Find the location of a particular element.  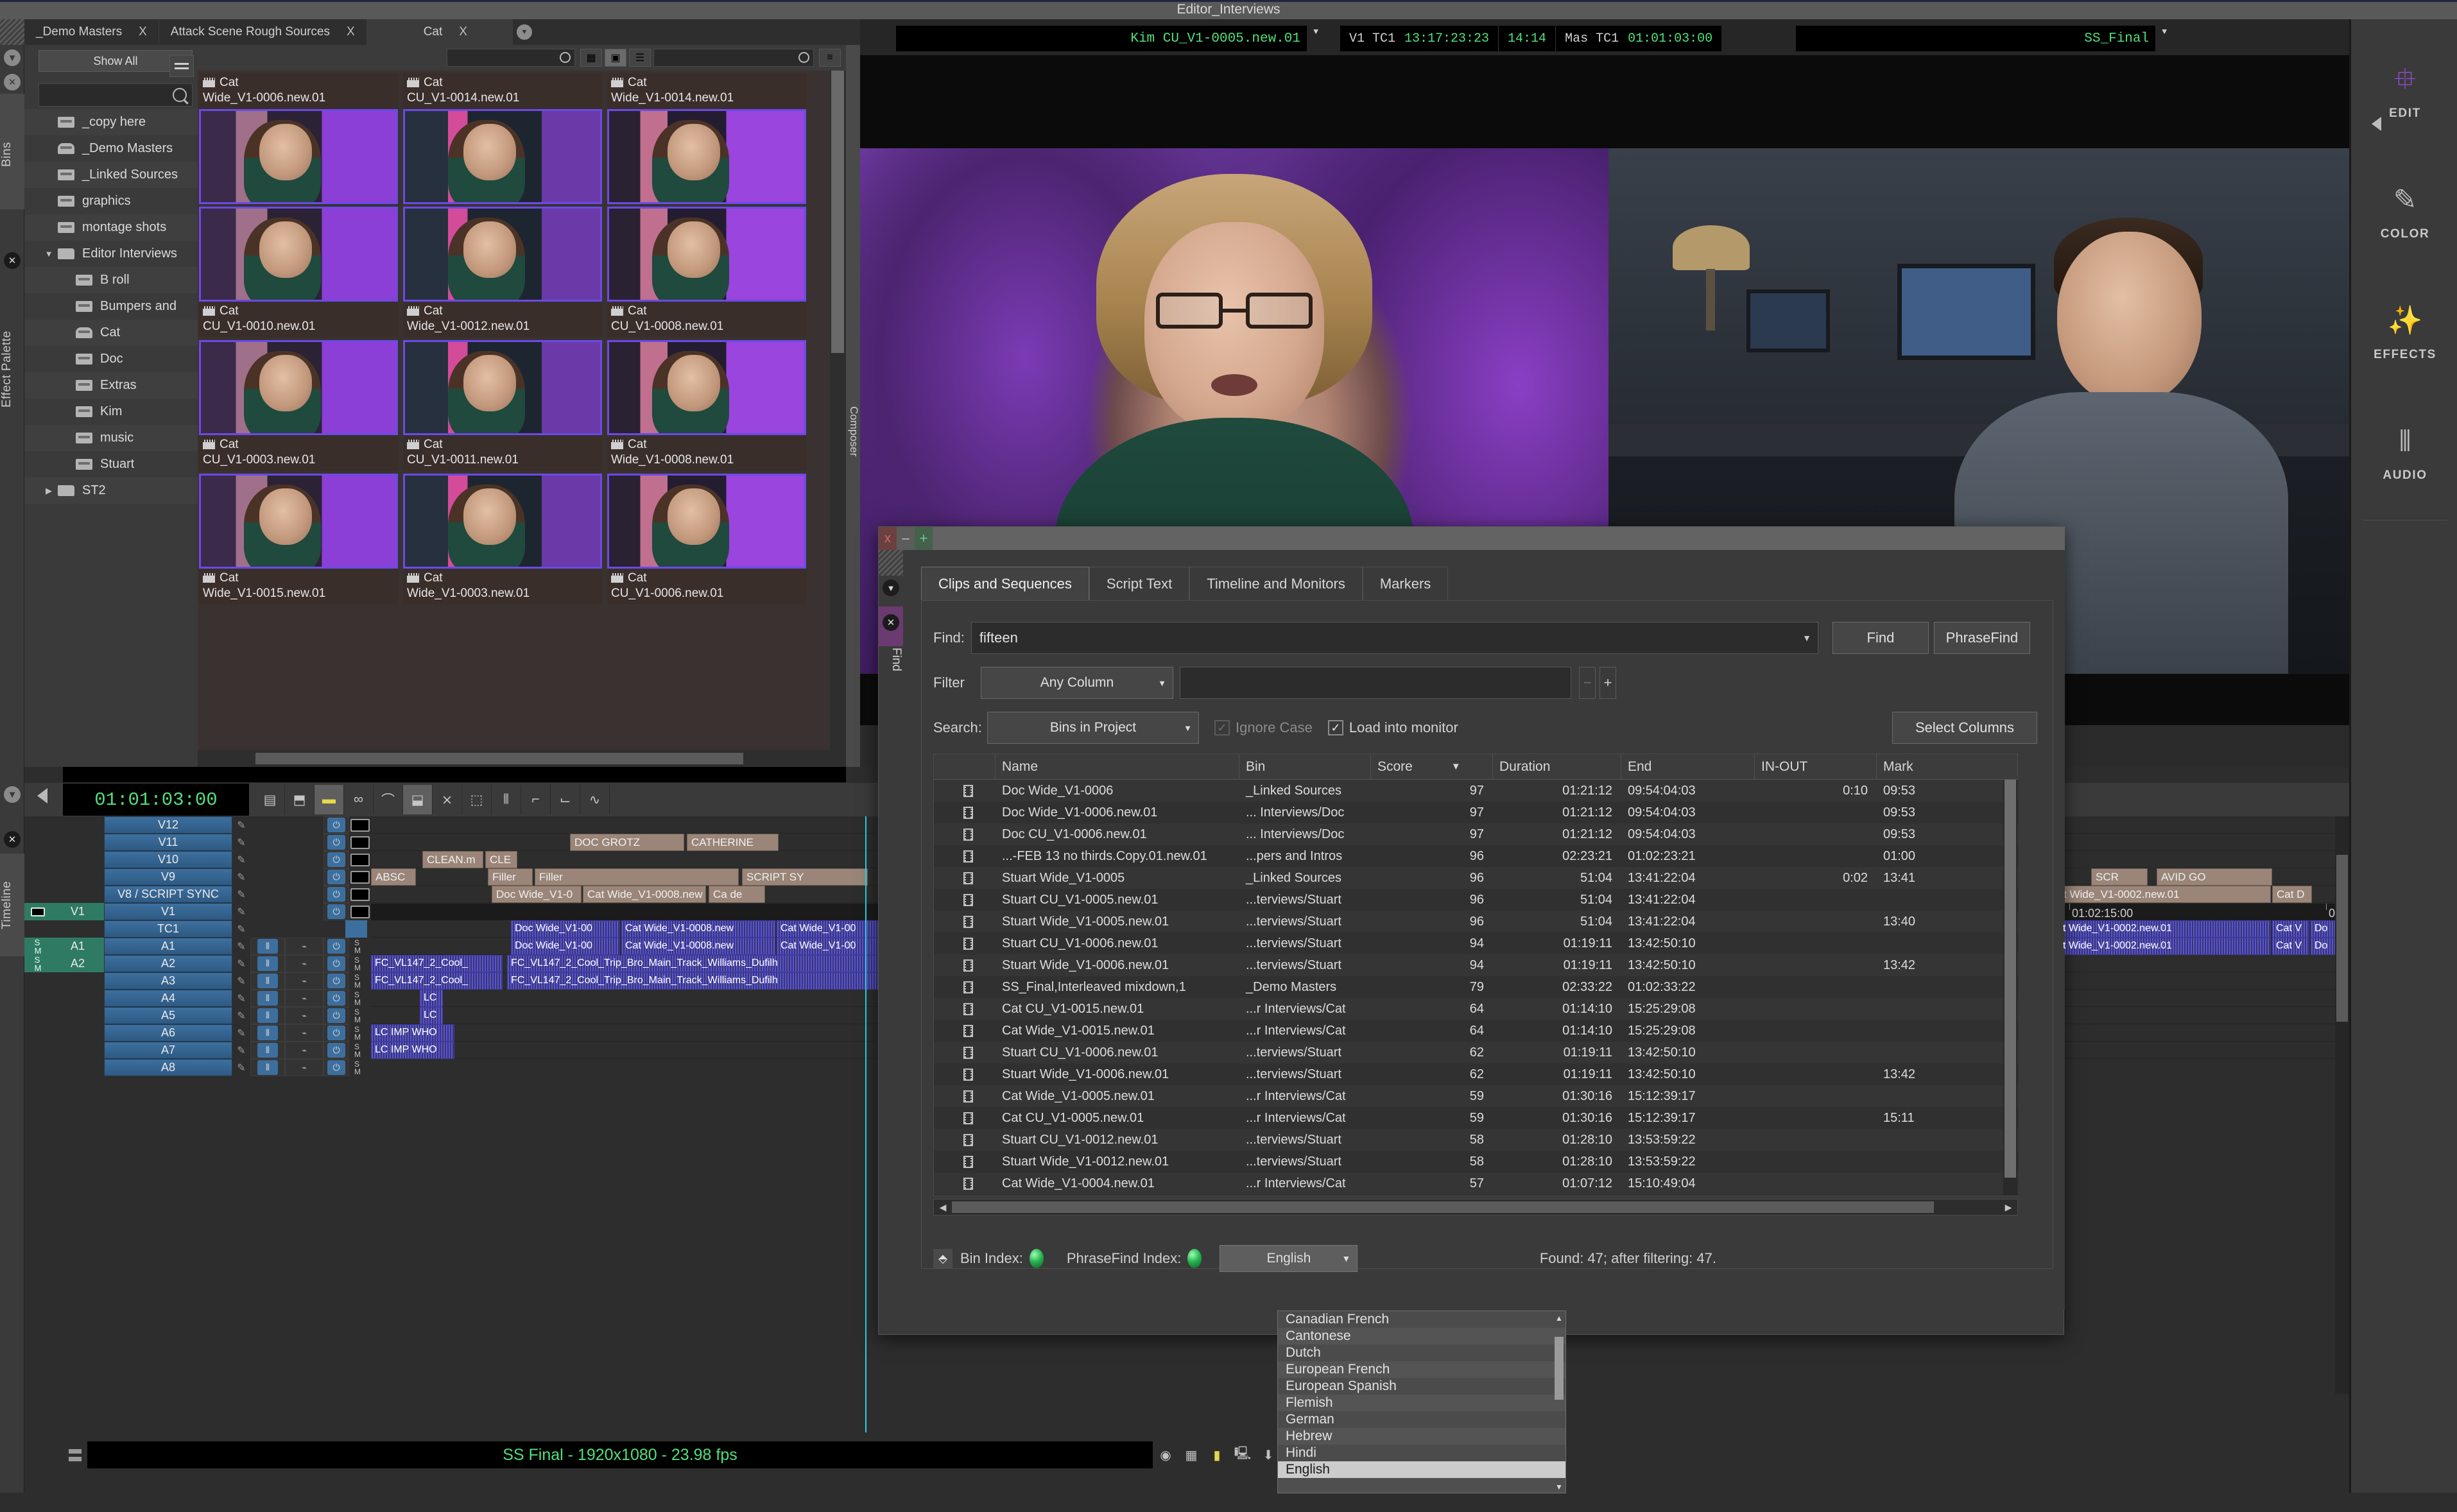

find-button: Find is located at coordinates (1881, 638).